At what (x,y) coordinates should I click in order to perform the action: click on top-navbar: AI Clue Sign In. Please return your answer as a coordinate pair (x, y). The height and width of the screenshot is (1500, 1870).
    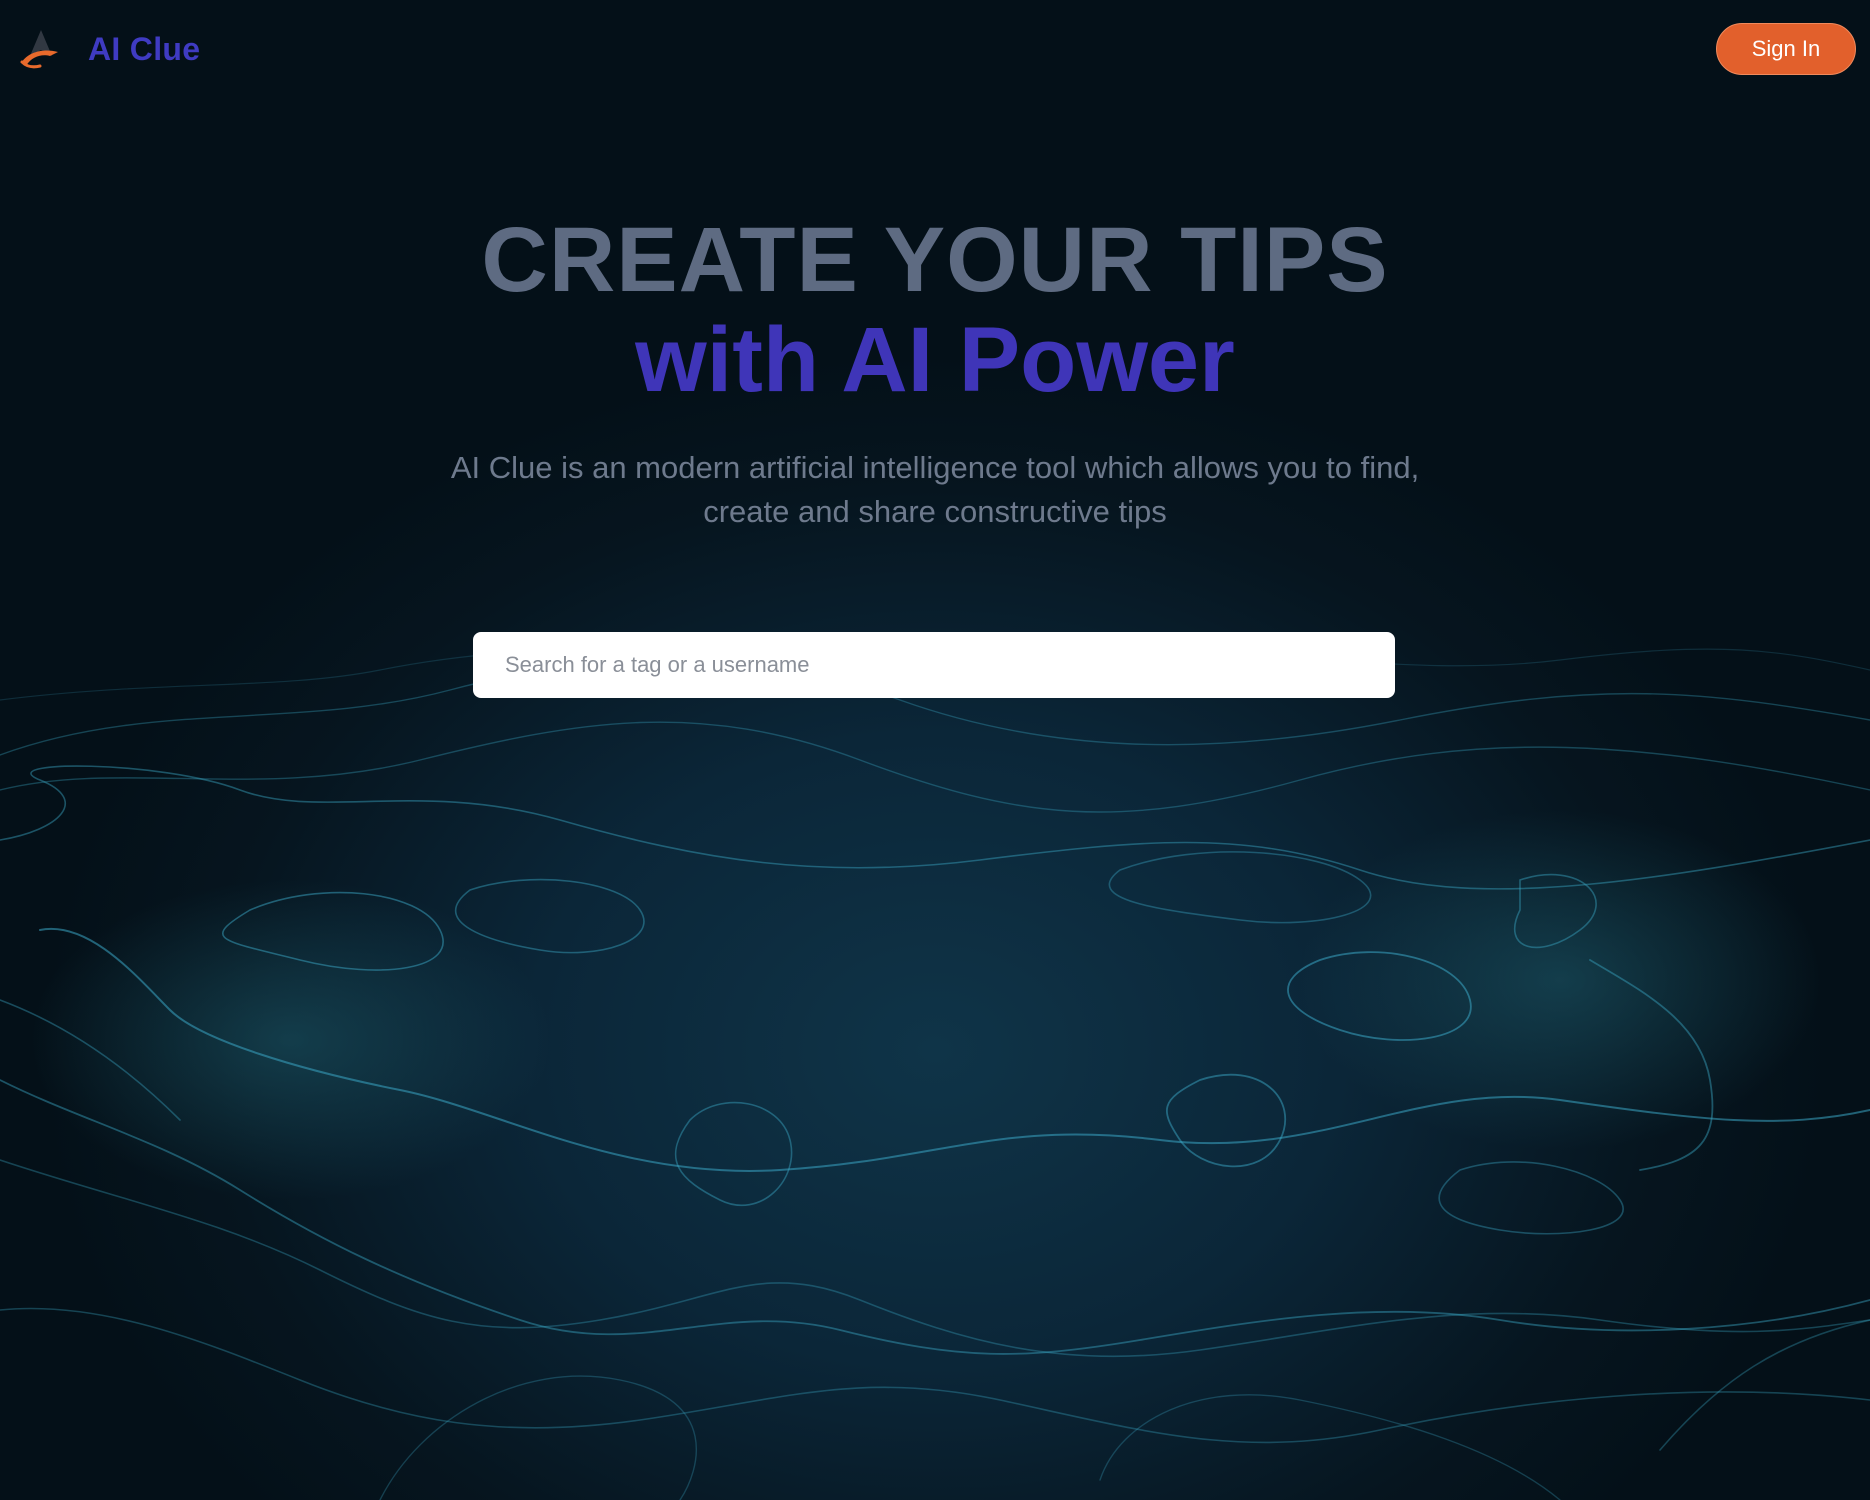
    Looking at the image, I should click on (935, 50).